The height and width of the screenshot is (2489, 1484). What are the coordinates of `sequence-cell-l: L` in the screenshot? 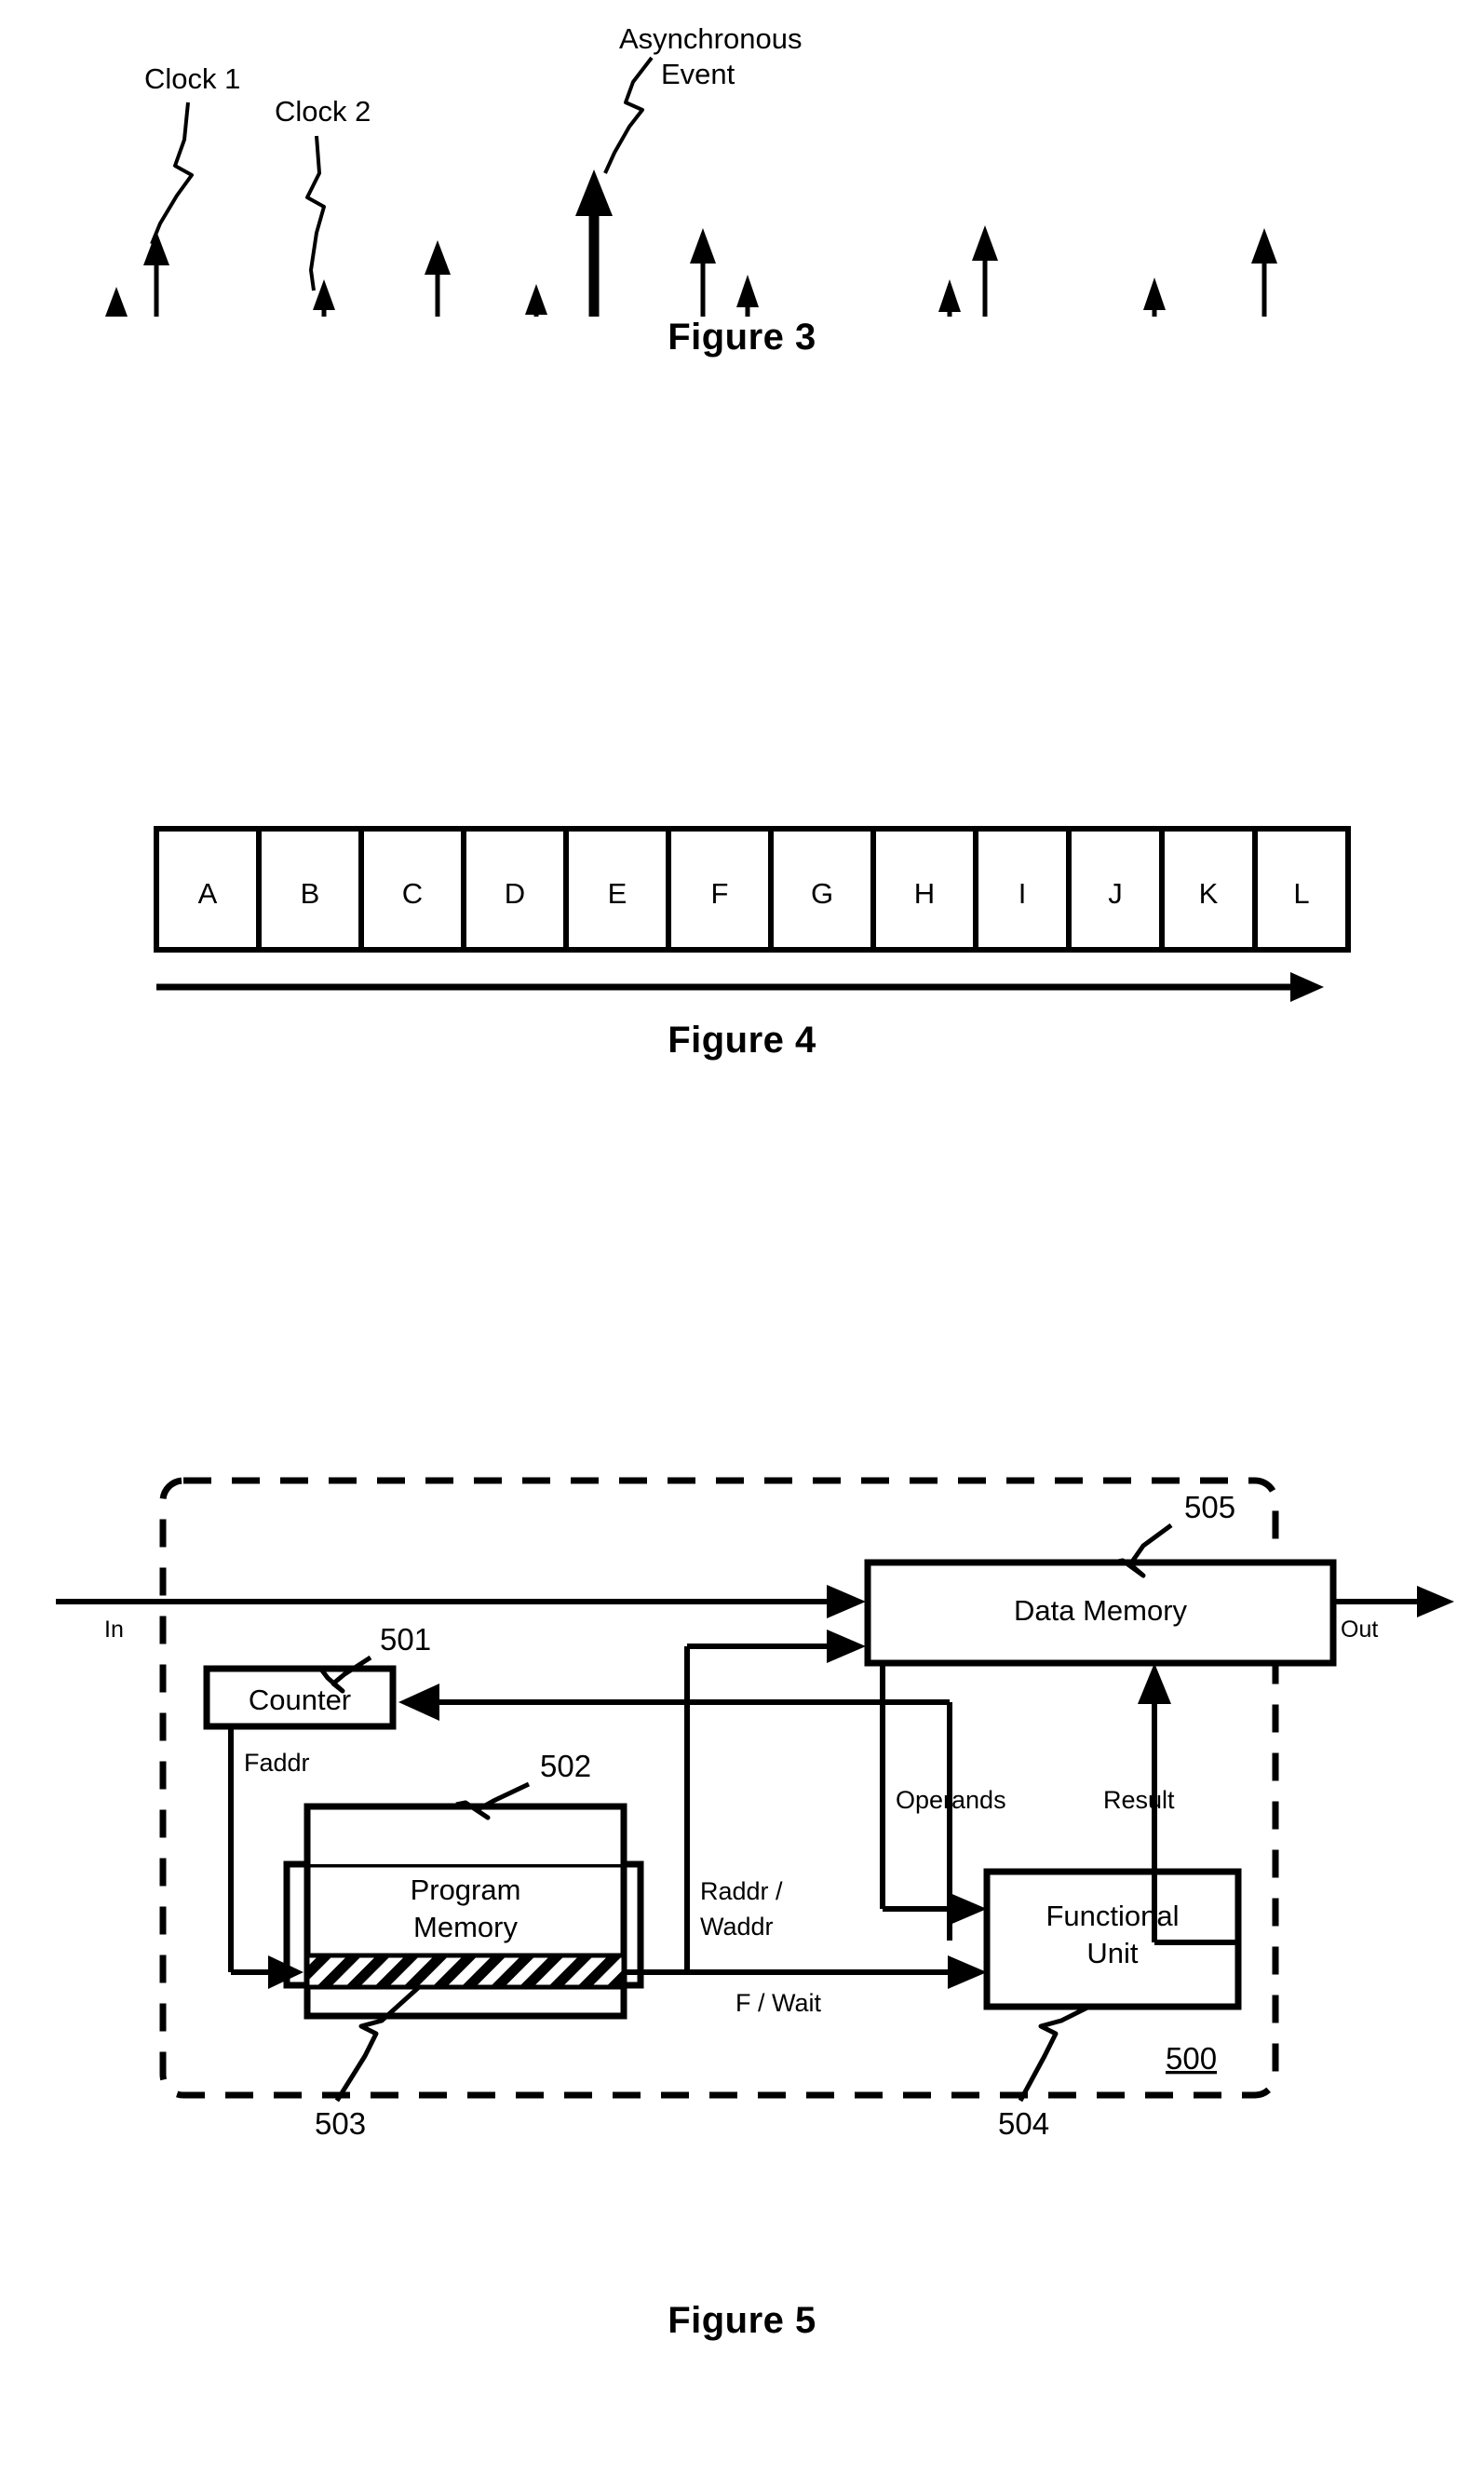 It's located at (1301, 889).